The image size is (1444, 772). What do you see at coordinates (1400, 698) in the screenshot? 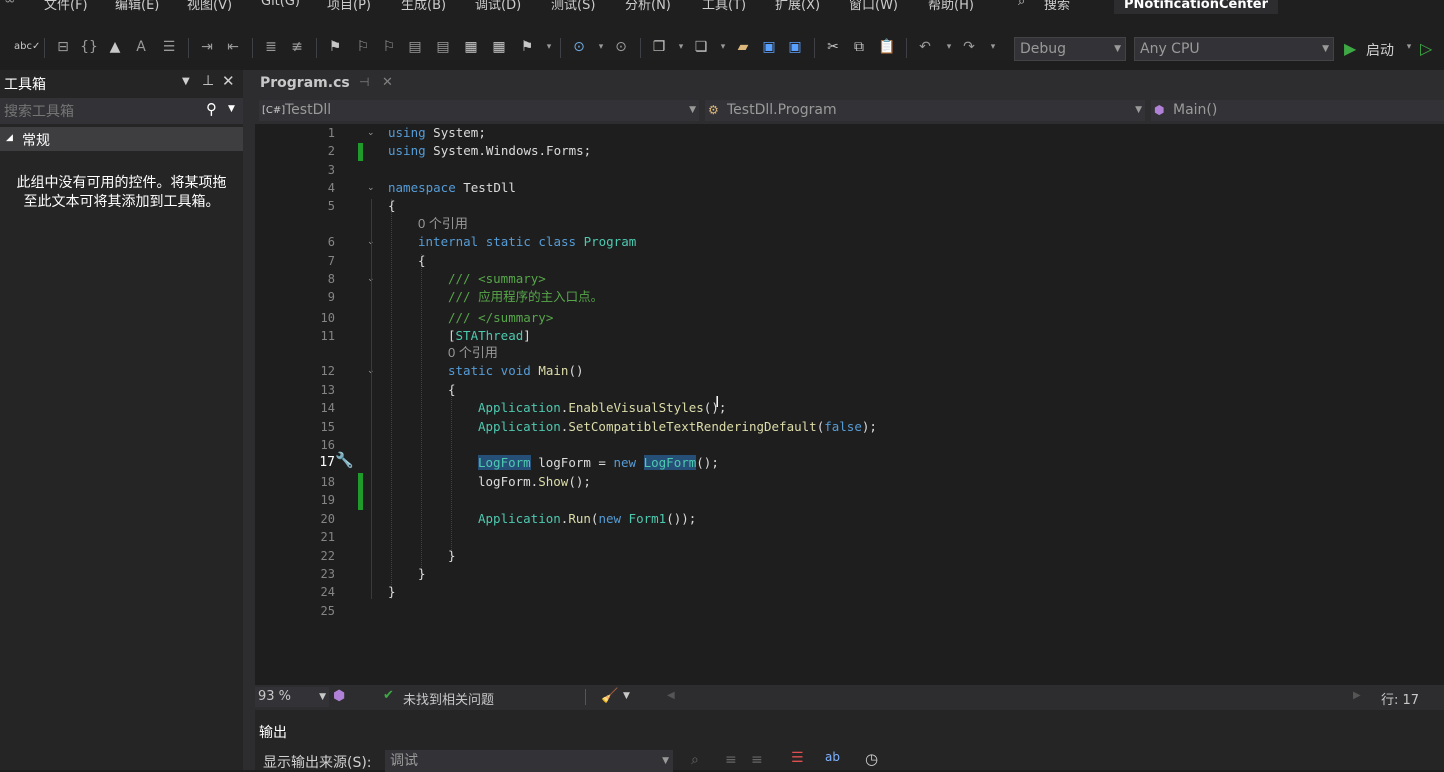
I see `line-indicator: 行: 17` at bounding box center [1400, 698].